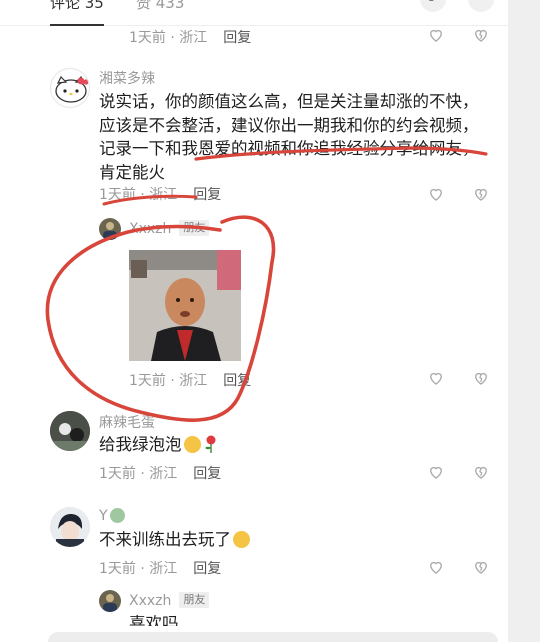  What do you see at coordinates (77, 6) in the screenshot?
I see `tab-comments: 评论 35` at bounding box center [77, 6].